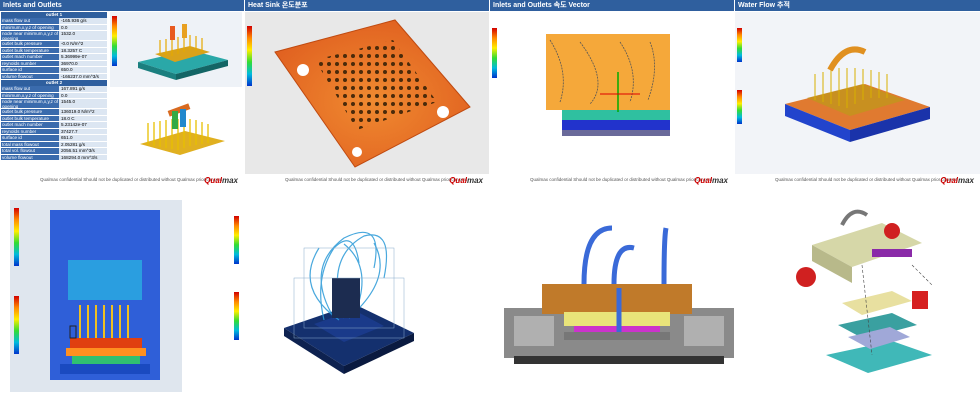 The width and height of the screenshot is (980, 400). Describe the element at coordinates (83, 89) in the screenshot. I see `row-value: 167.891 g/s` at that location.